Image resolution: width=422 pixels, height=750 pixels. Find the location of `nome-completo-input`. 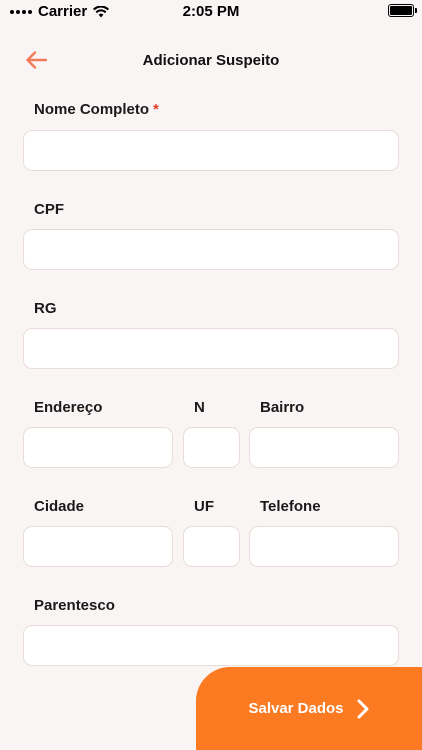

nome-completo-input is located at coordinates (211, 150).